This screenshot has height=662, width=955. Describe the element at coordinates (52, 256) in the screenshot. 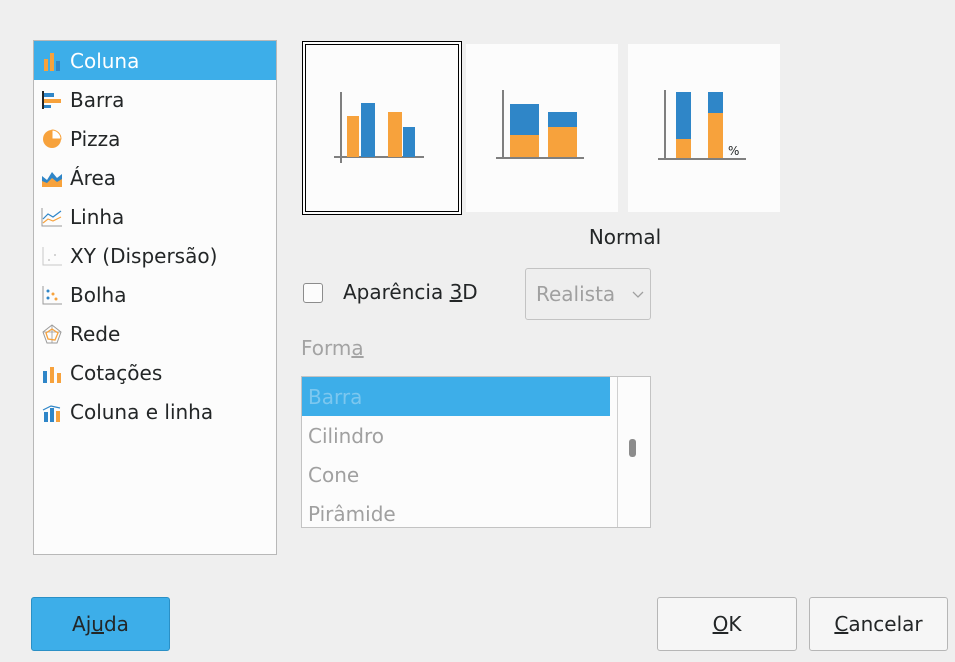

I see `scatter-chart-icon` at that location.